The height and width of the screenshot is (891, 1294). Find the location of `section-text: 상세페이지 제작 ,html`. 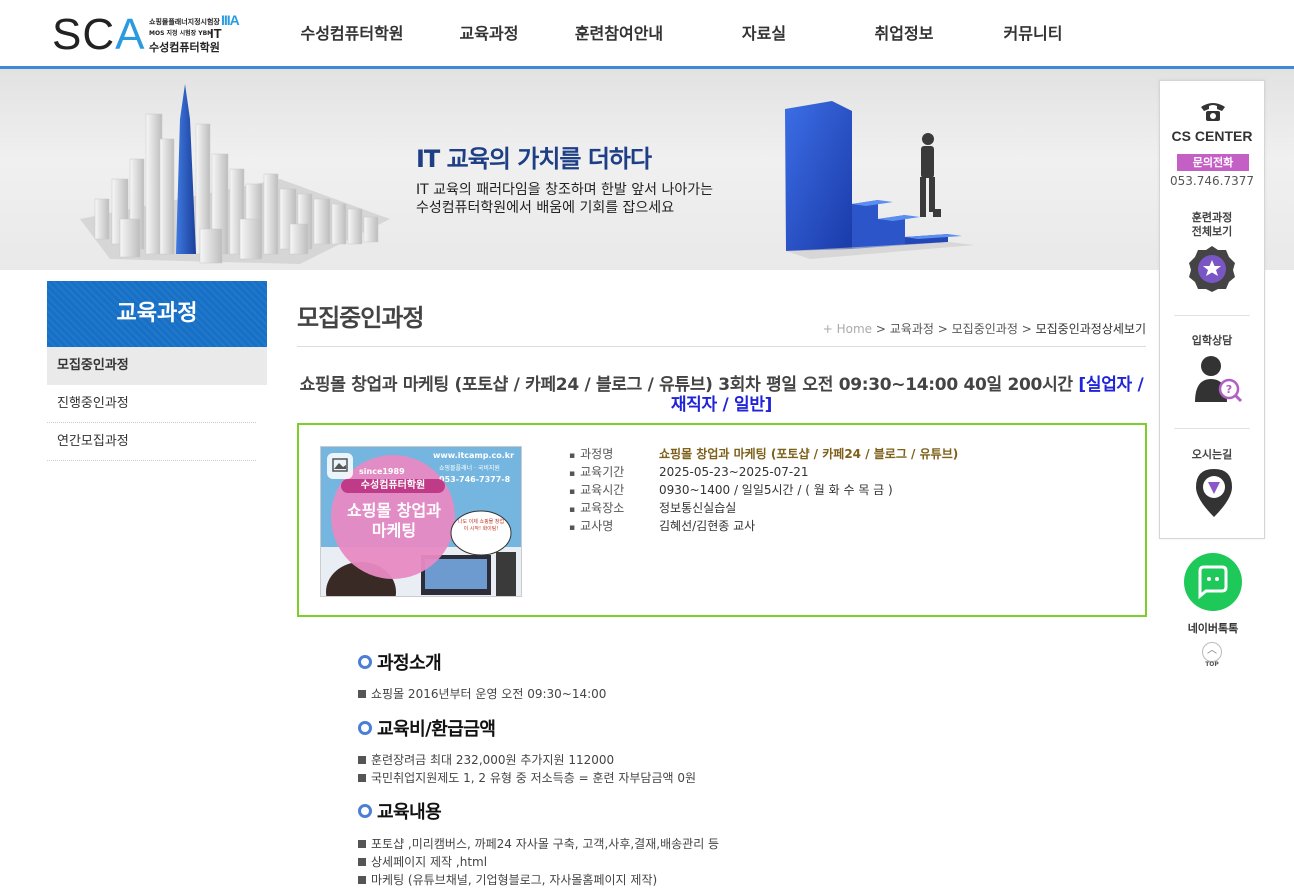

section-text: 상세페이지 제작 ,html is located at coordinates (422, 862).